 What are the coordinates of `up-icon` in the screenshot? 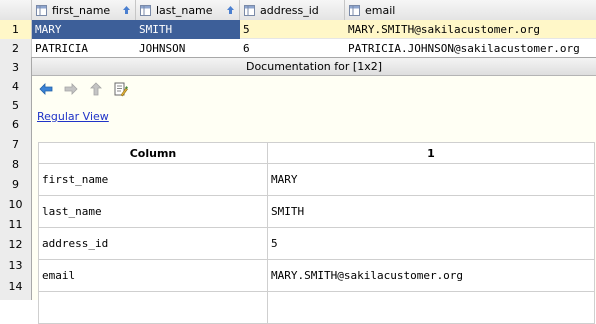 It's located at (96, 89).